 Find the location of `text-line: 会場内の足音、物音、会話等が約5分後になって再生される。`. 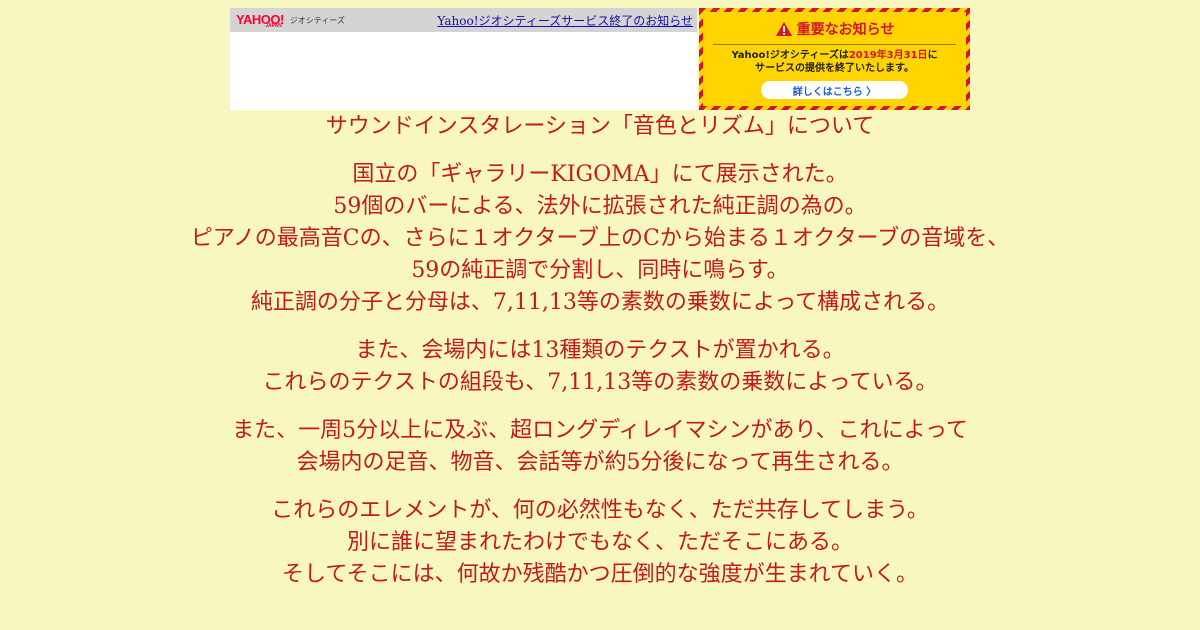

text-line: 会場内の足音、物音、会話等が約5分後になって再生される。 is located at coordinates (600, 462).